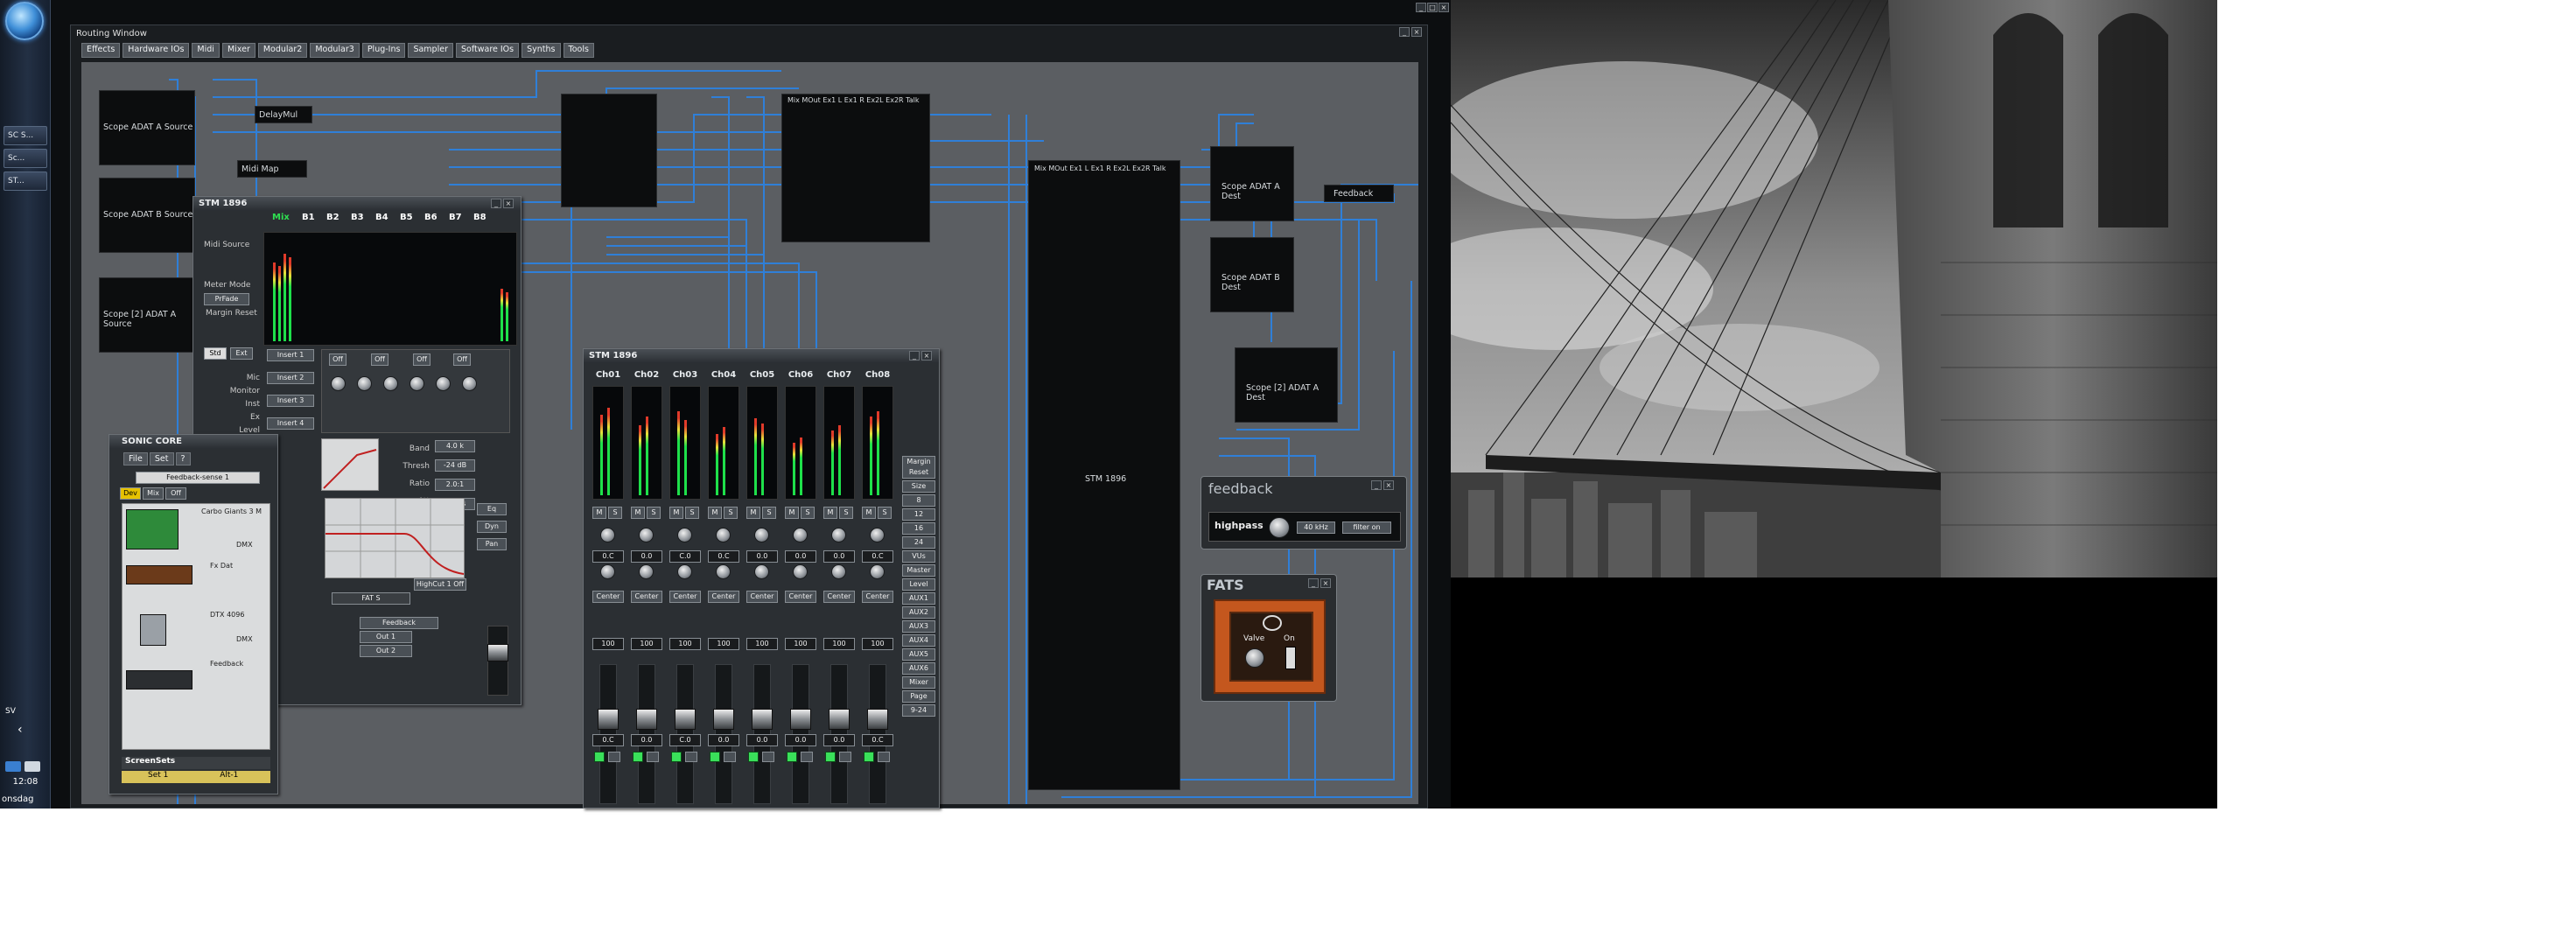  I want to click on delay-mul-block: DelayMul, so click(283, 114).